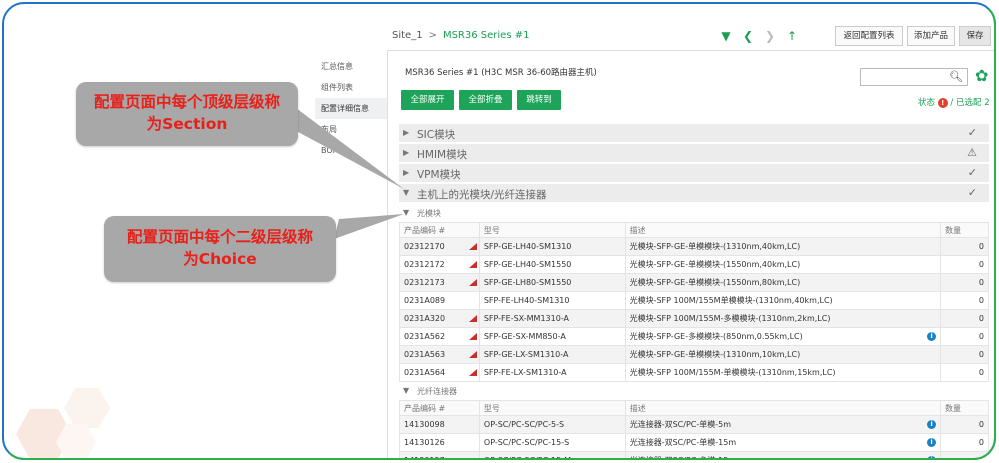 This screenshot has width=999, height=463. I want to click on callout-section-line2: 为Section, so click(187, 124).